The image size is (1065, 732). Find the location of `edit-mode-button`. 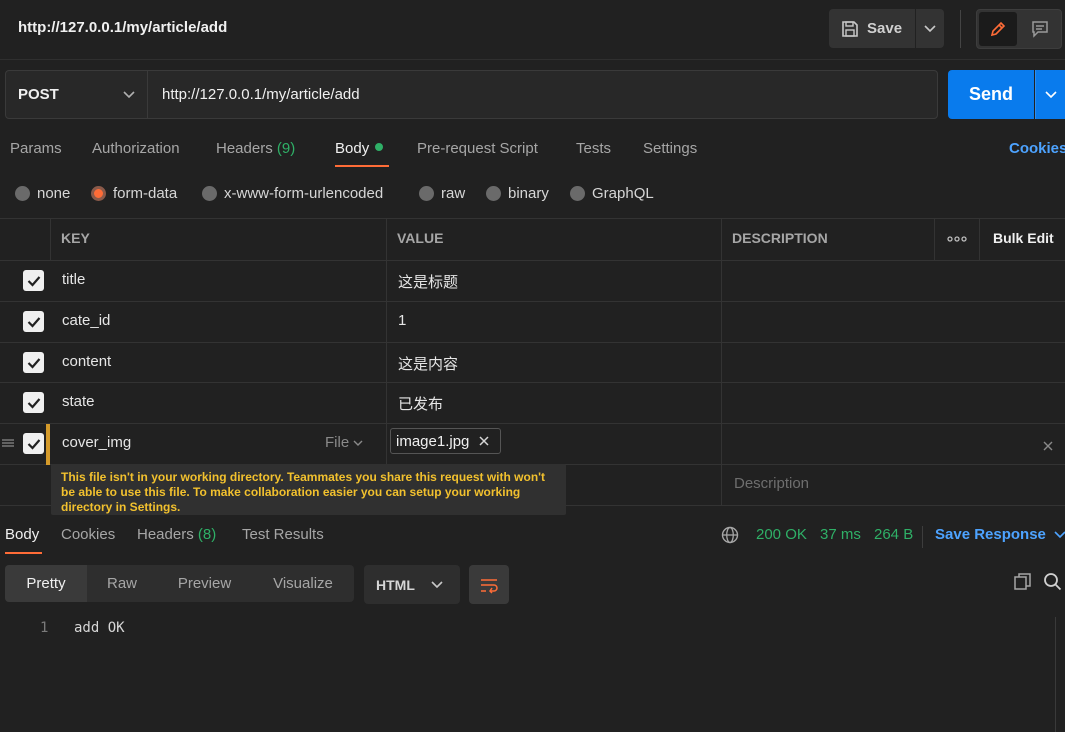

edit-mode-button is located at coordinates (998, 29).